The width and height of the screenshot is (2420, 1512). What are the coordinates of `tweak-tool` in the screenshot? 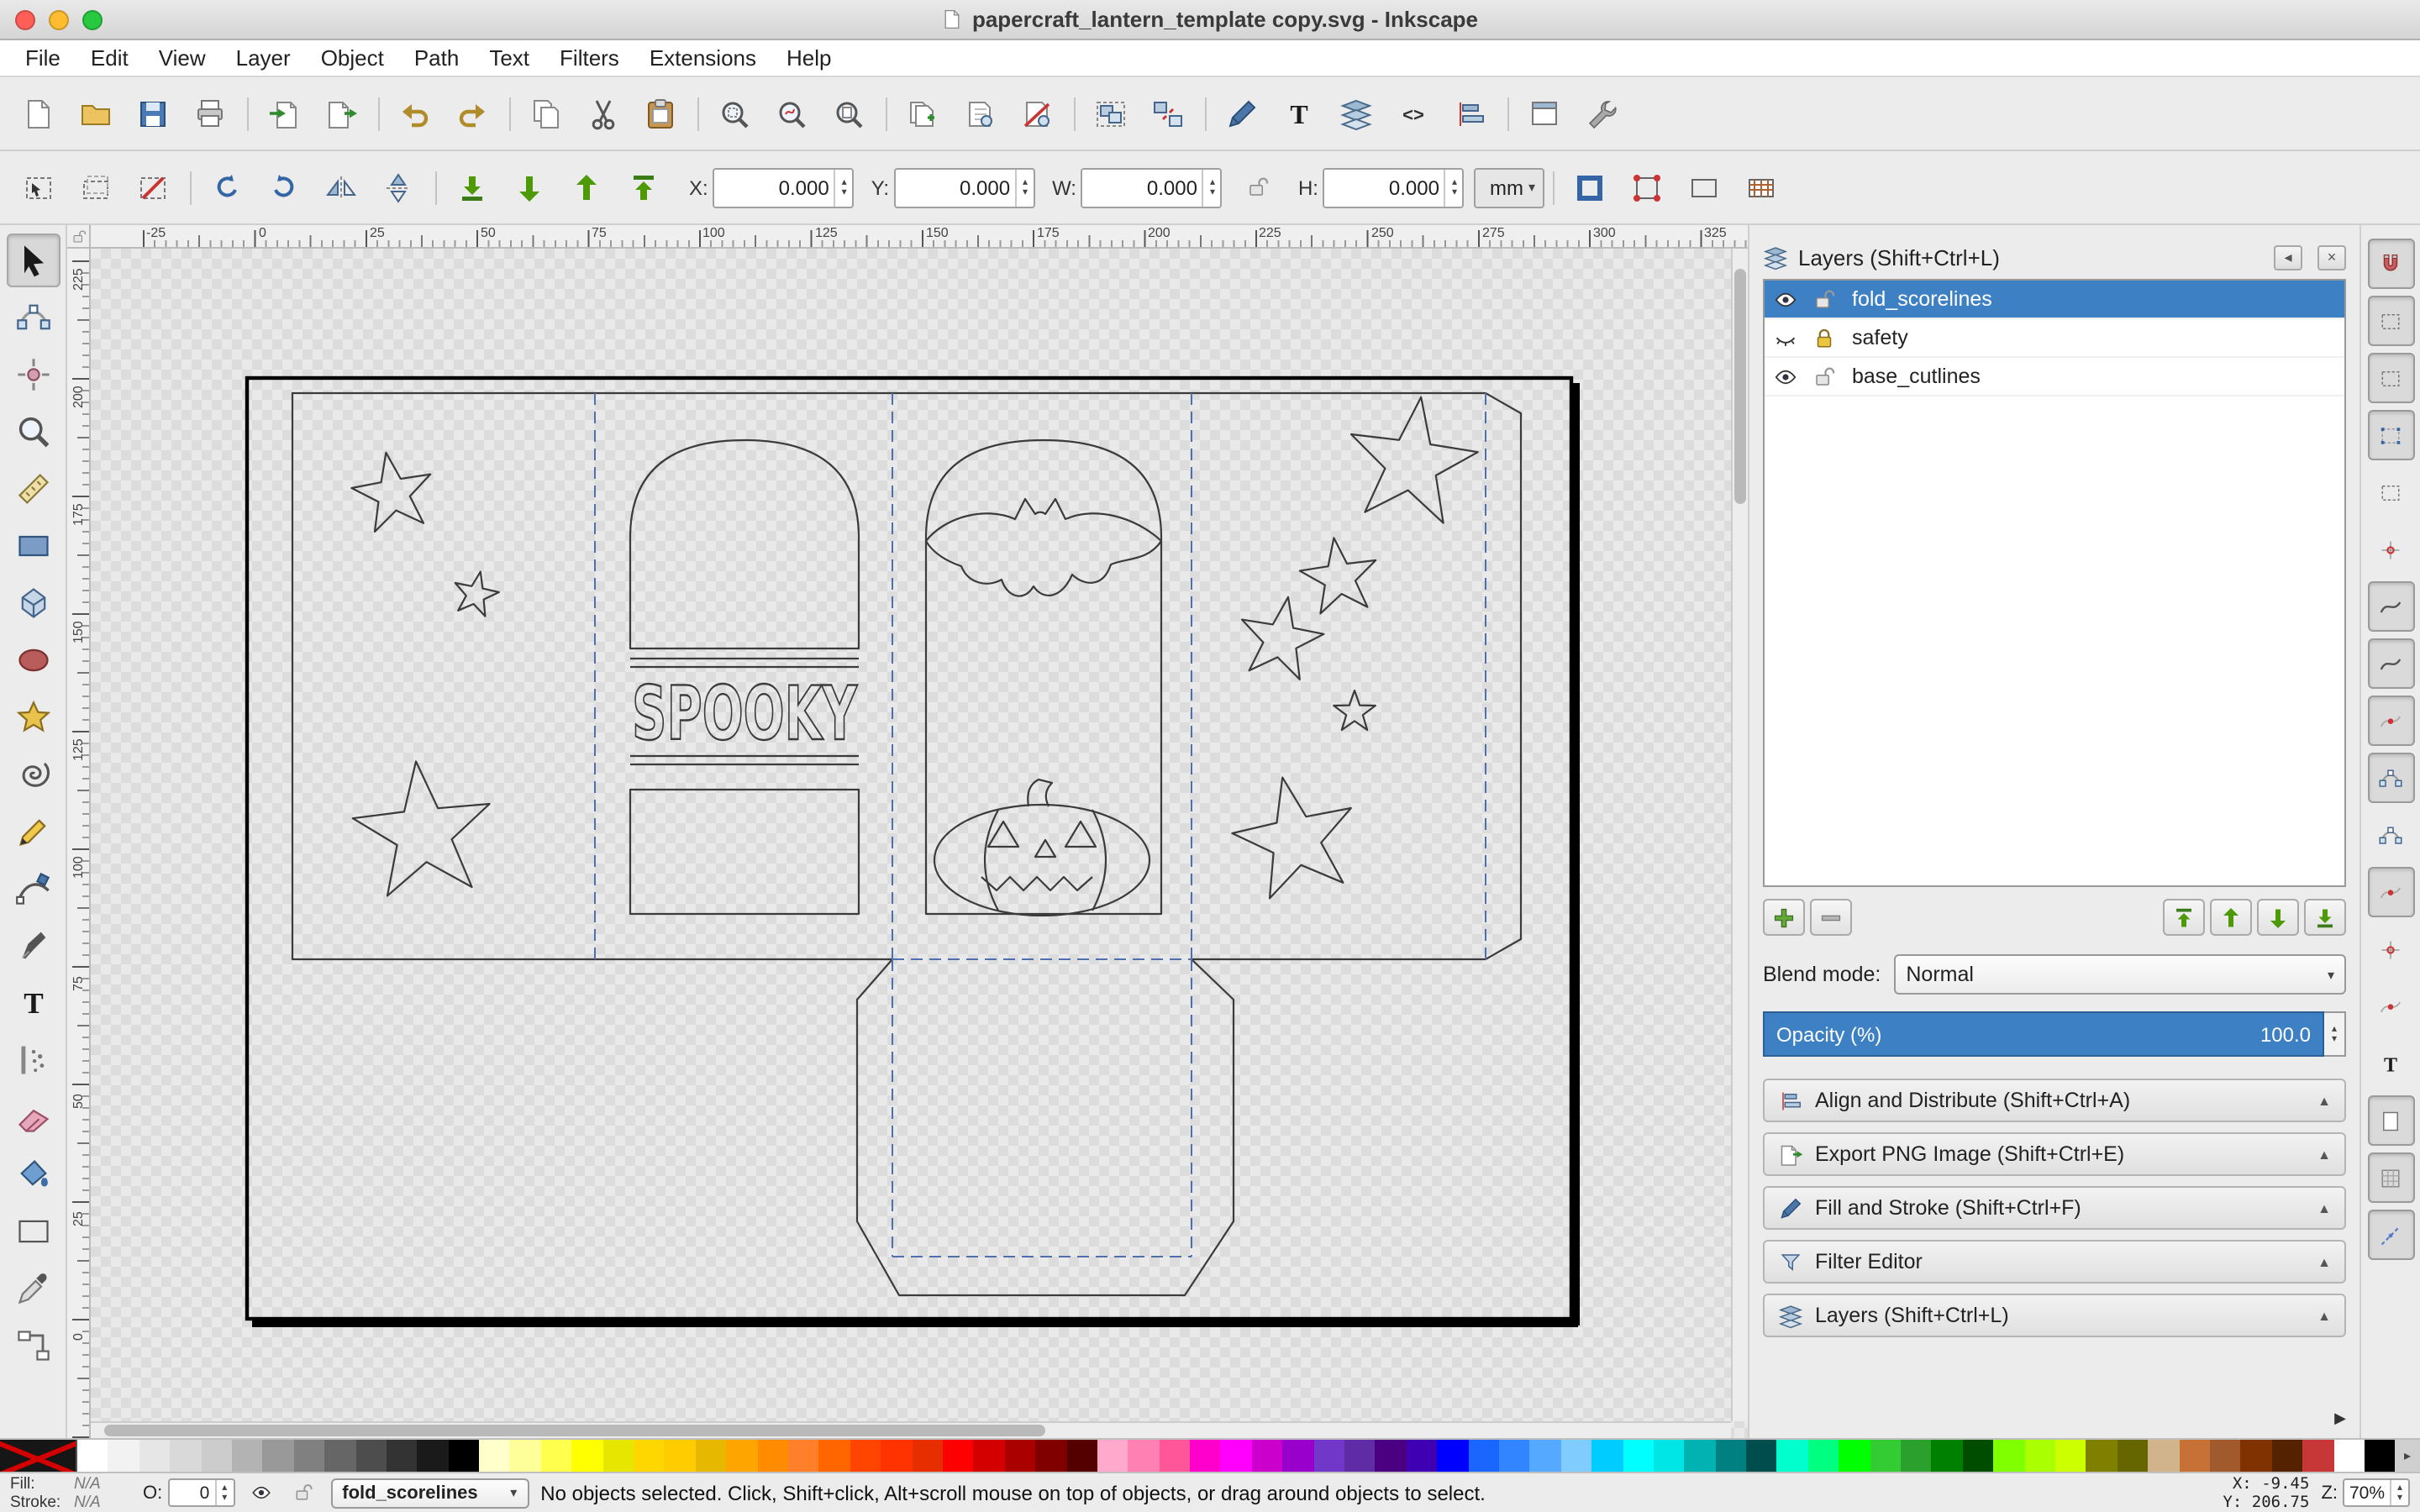 It's located at (33, 375).